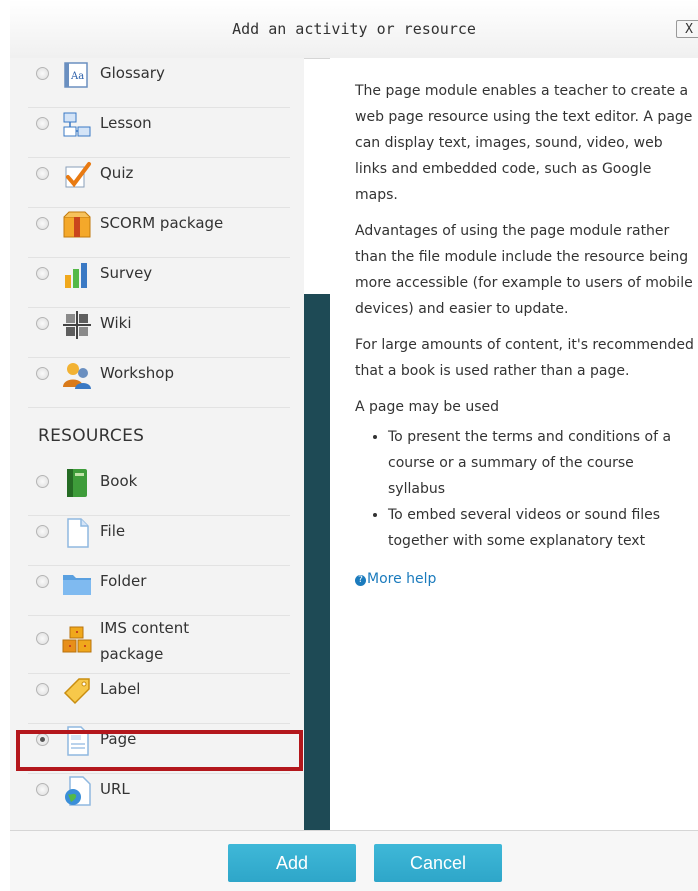 The image size is (698, 891). I want to click on option-book: Book, so click(159, 491).